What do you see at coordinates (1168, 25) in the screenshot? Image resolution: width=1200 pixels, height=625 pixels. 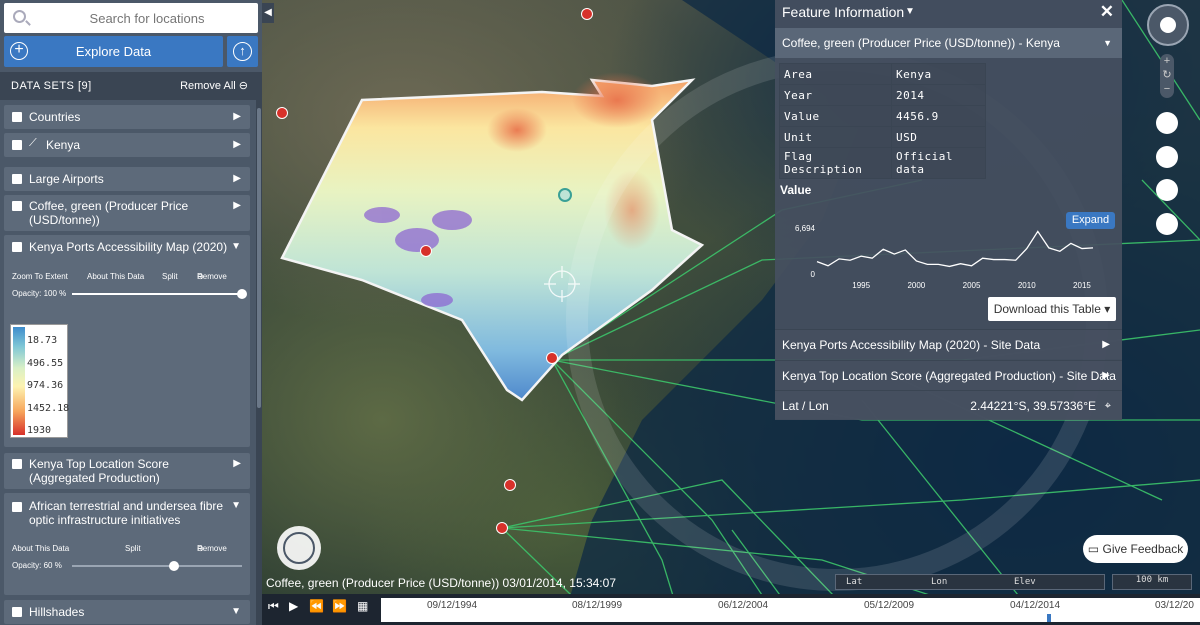 I see `compass-icon` at bounding box center [1168, 25].